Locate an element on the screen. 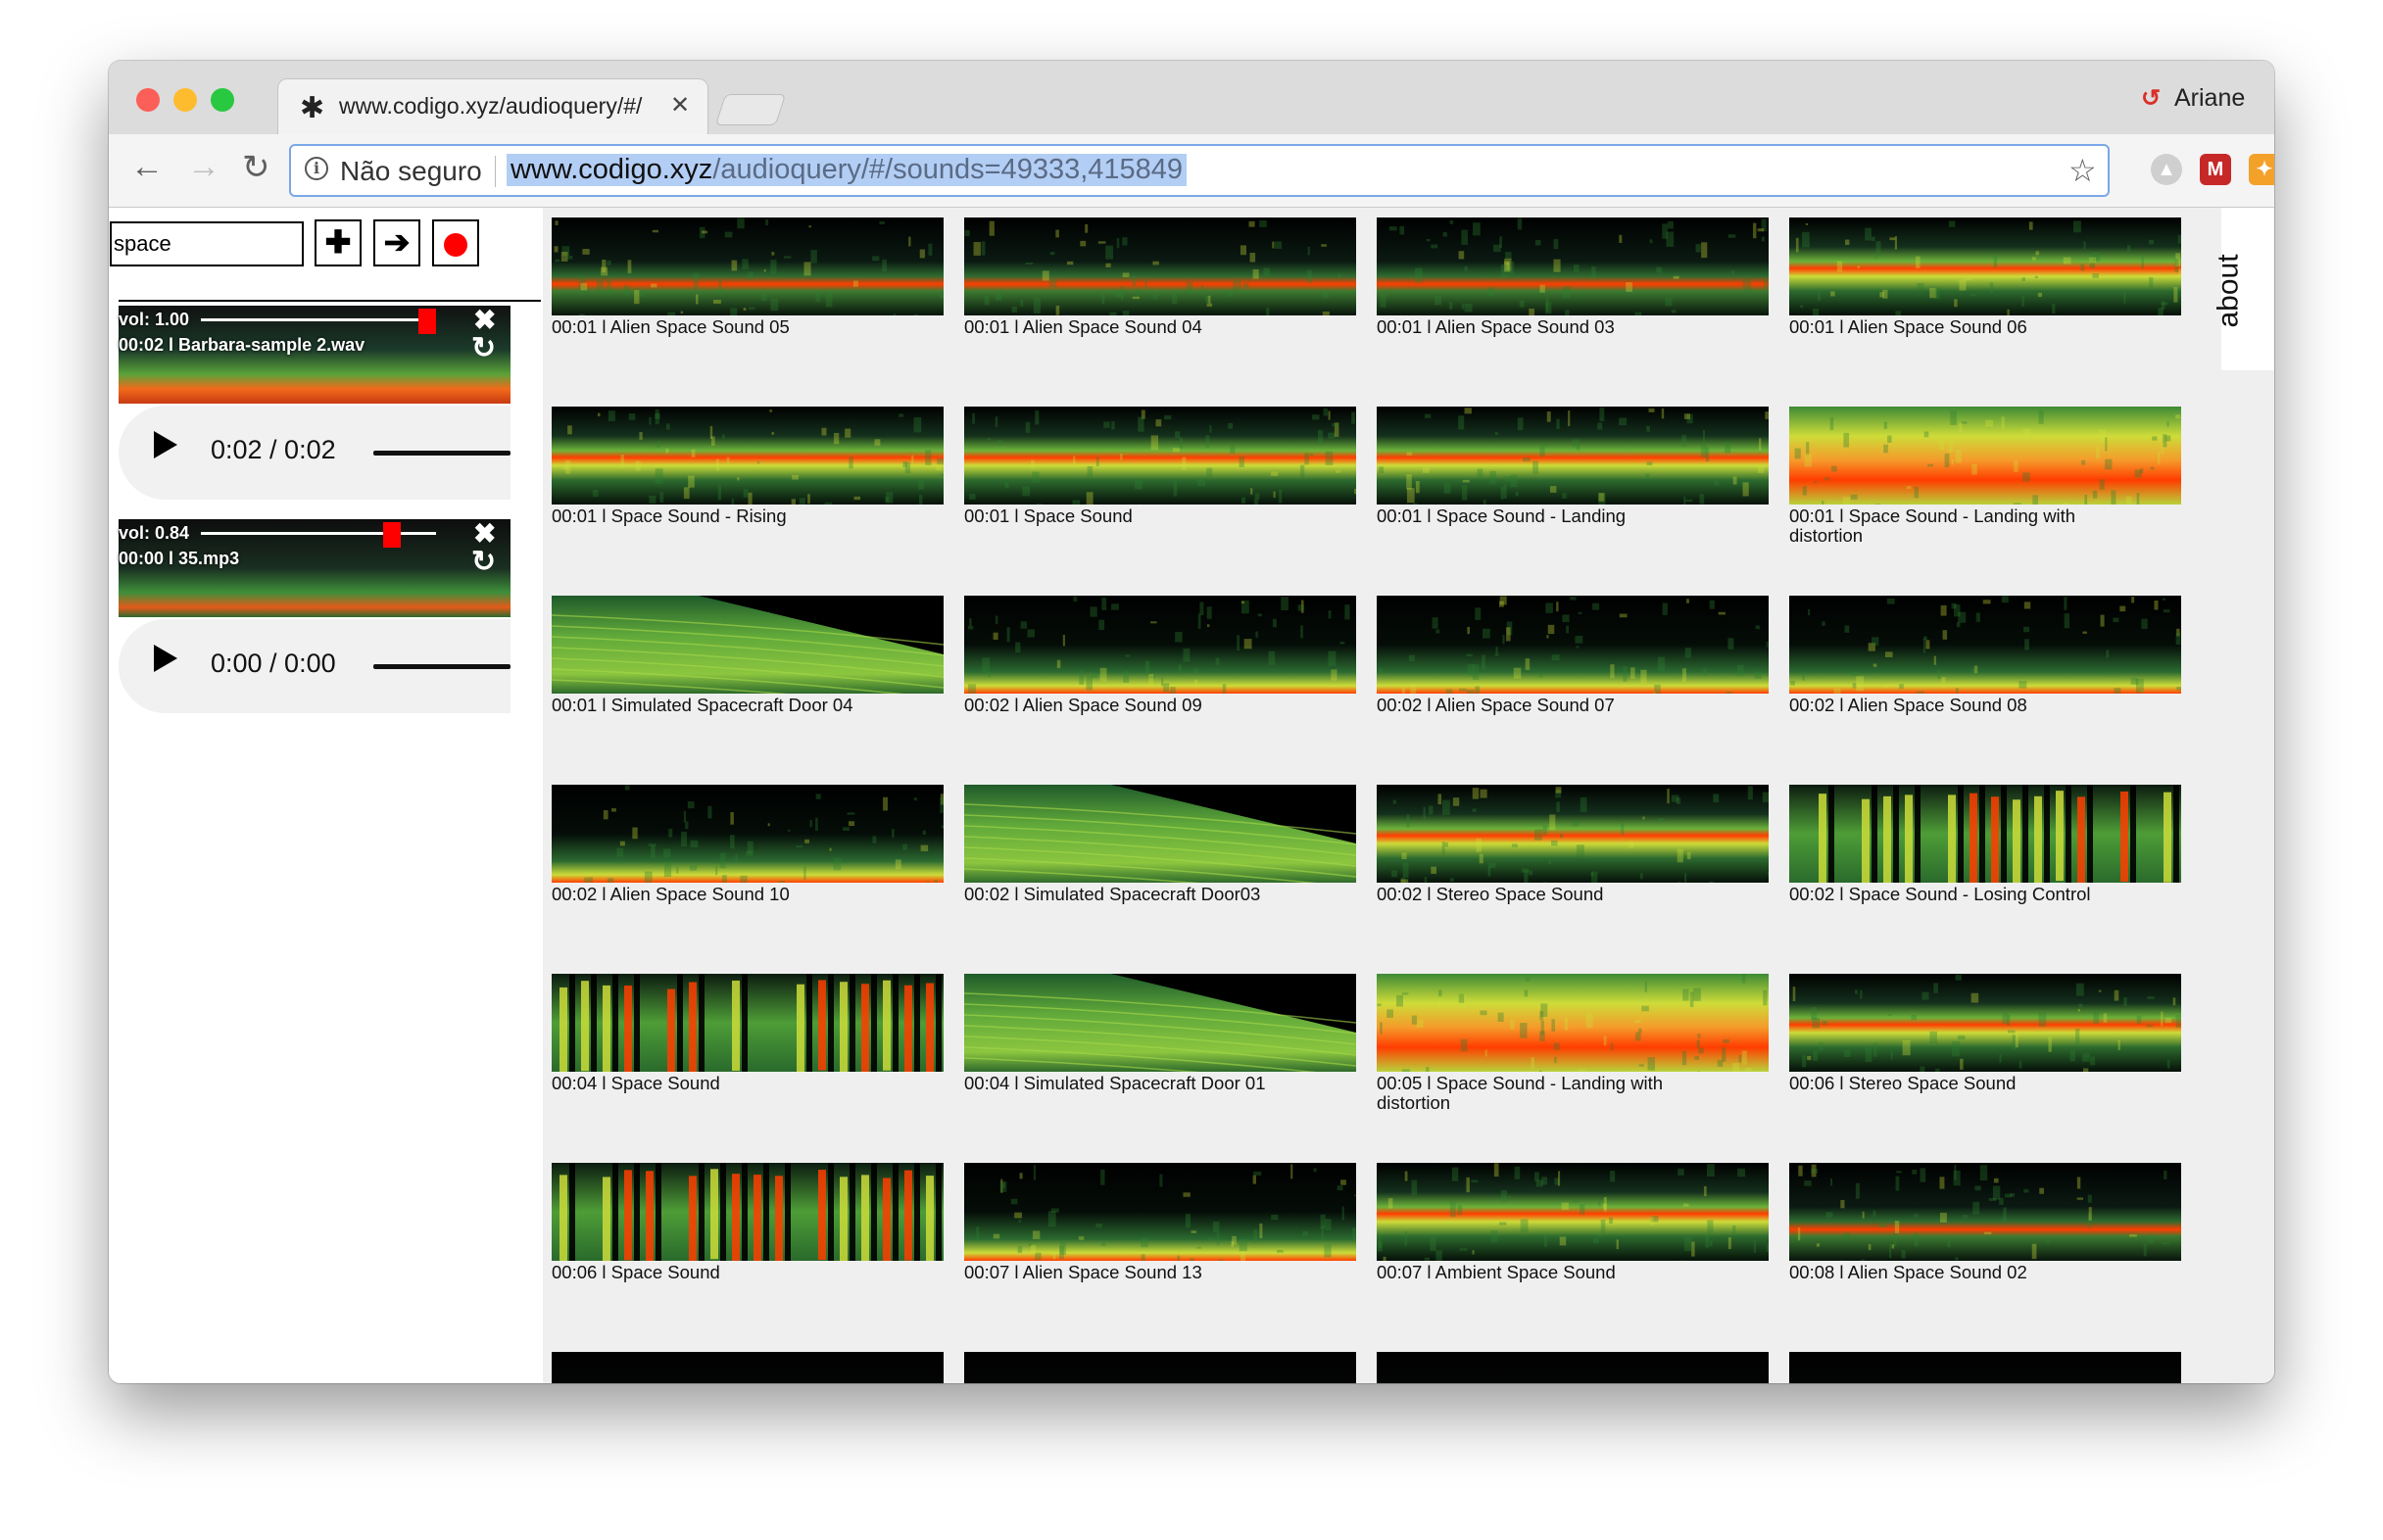 This screenshot has width=2383, height=1540. reload-icon: ↻ is located at coordinates (256, 168).